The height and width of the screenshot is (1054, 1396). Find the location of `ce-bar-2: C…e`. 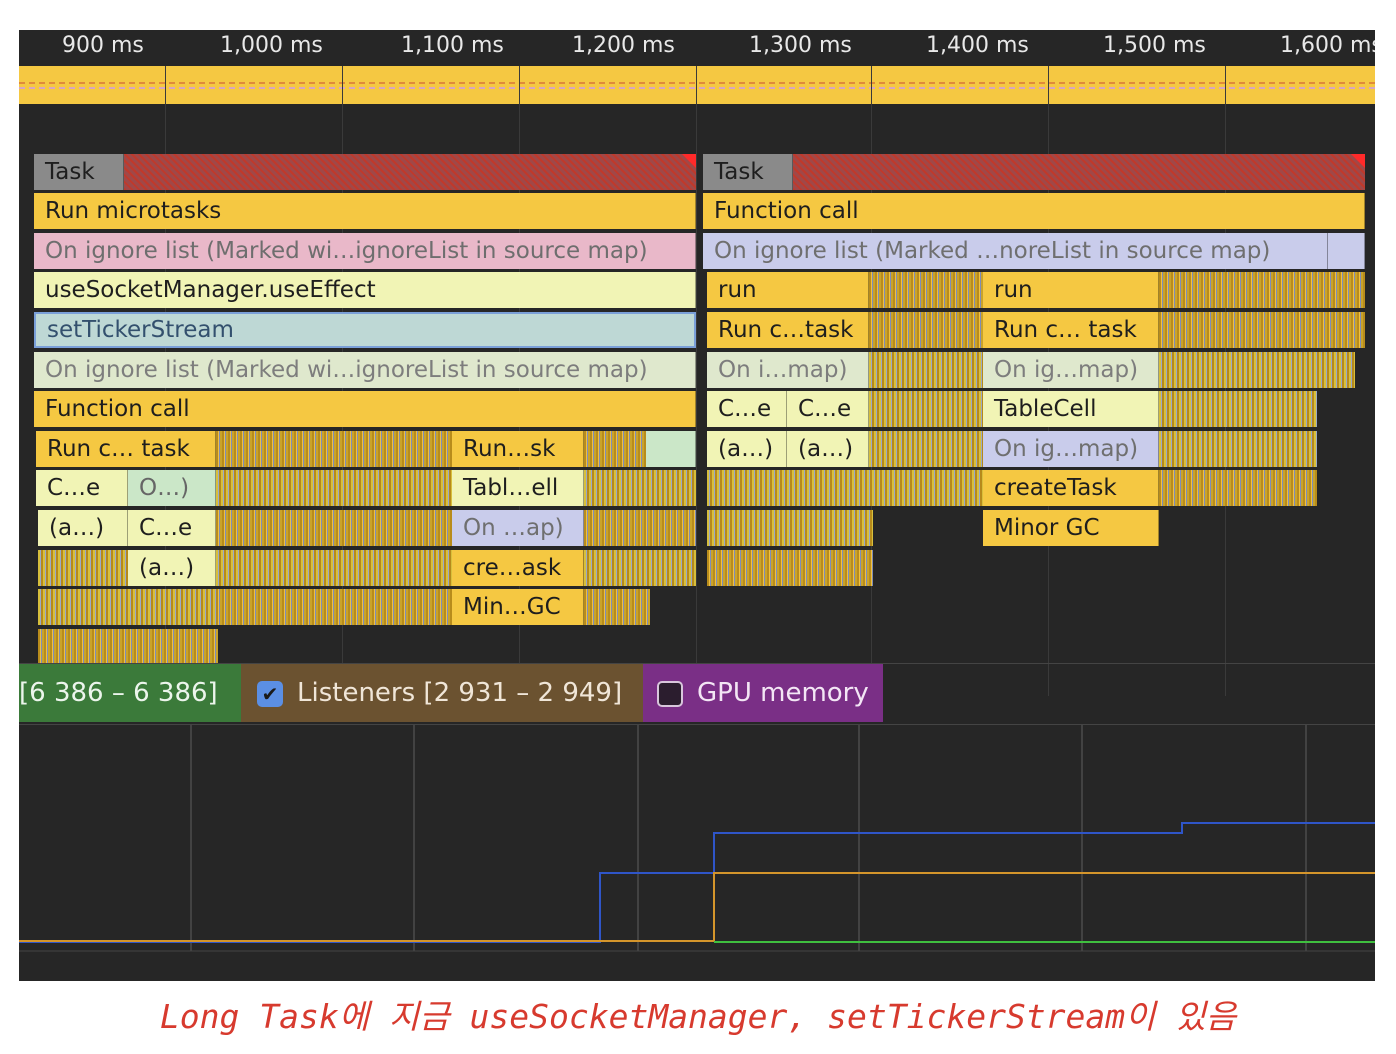

ce-bar-2: C…e is located at coordinates (172, 528).